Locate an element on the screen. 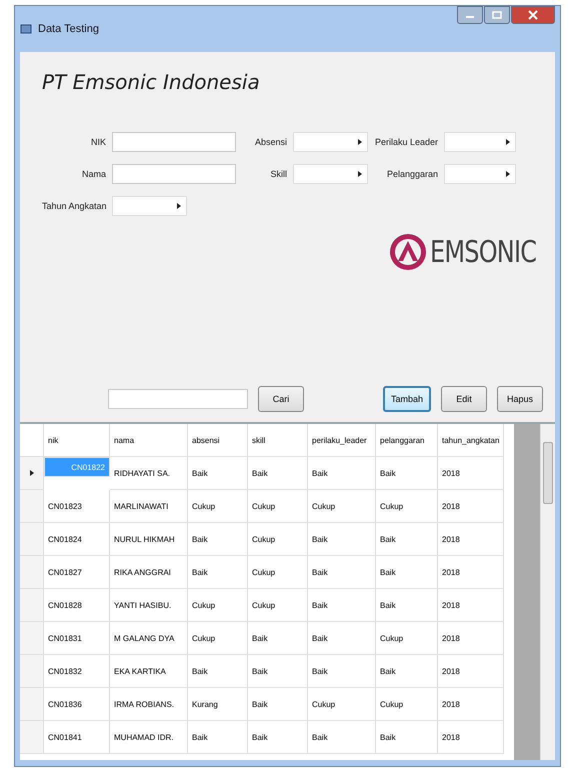 This screenshot has width=573, height=773. field-label: Pelanggaran is located at coordinates (412, 174).